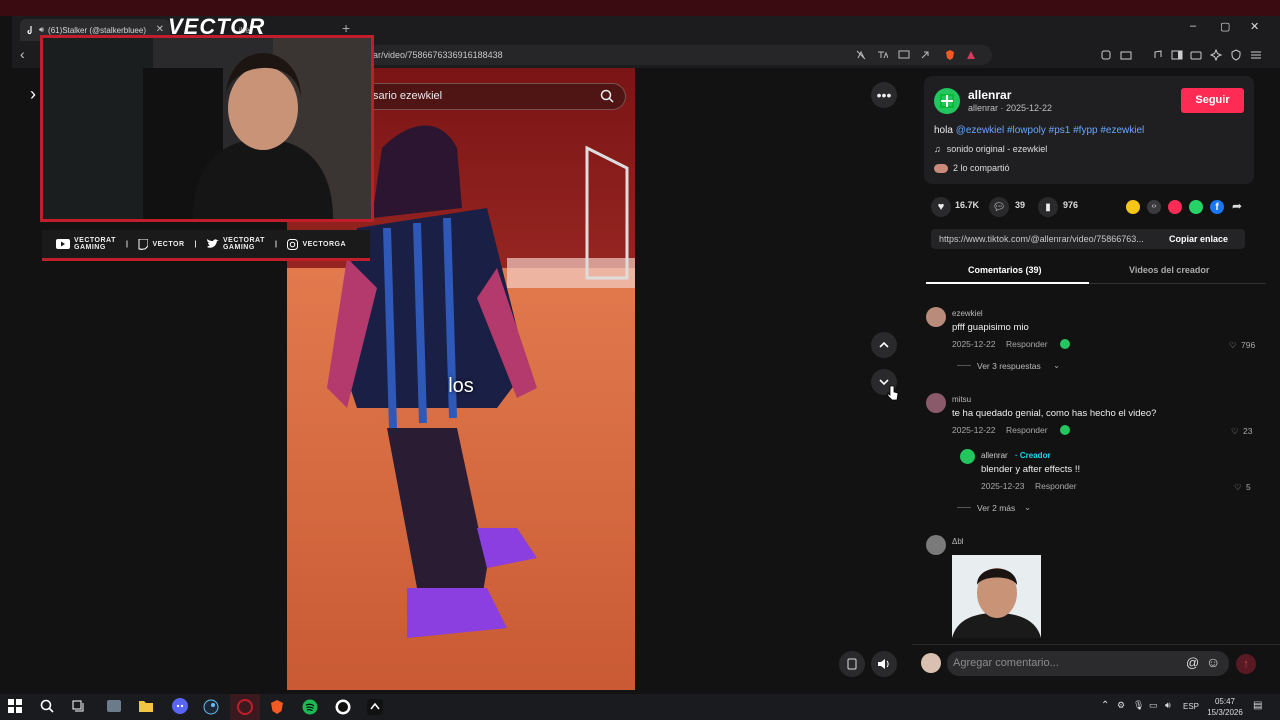 The image size is (1280, 720). What do you see at coordinates (1257, 705) in the screenshot?
I see `notifications-icon: ▤` at bounding box center [1257, 705].